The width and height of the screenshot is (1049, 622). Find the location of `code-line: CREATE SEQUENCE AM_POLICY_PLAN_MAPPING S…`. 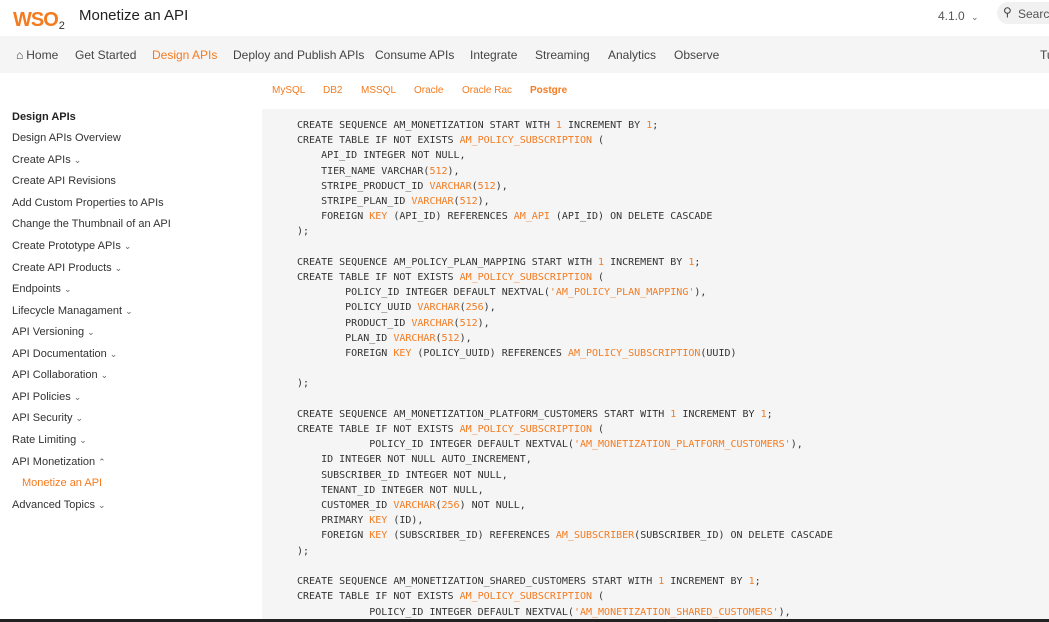

code-line: CREATE SEQUENCE AM_POLICY_PLAN_MAPPING S… is located at coordinates (499, 262).